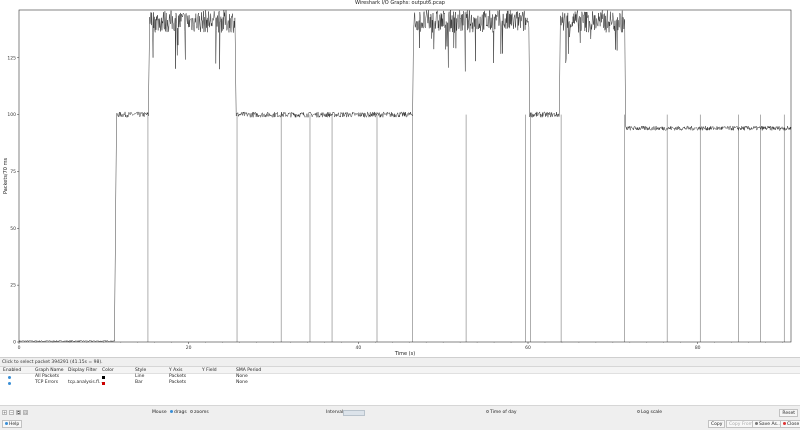  What do you see at coordinates (335, 412) in the screenshot?
I see `interval-label: Interval` at bounding box center [335, 412].